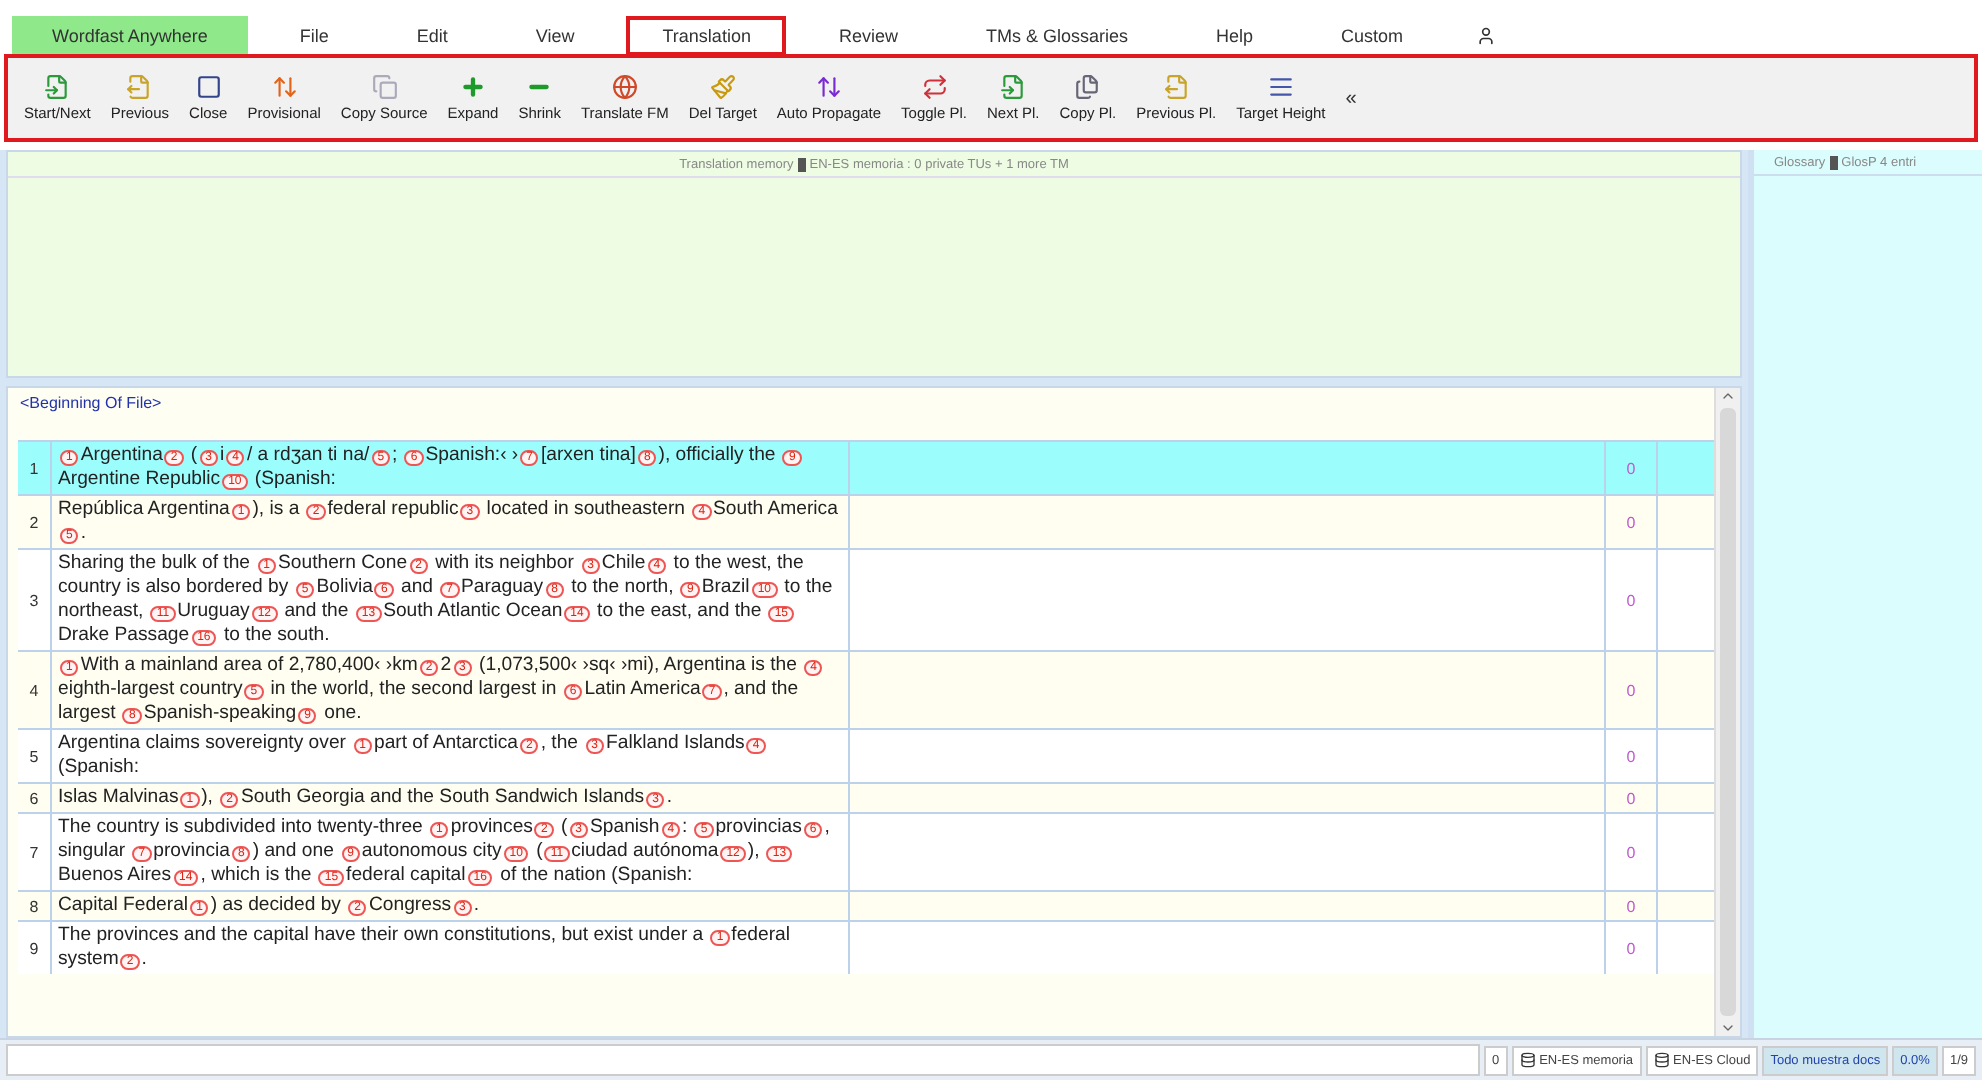 The height and width of the screenshot is (1080, 1982). Describe the element at coordinates (1280, 87) in the screenshot. I see `lines-icon` at that location.